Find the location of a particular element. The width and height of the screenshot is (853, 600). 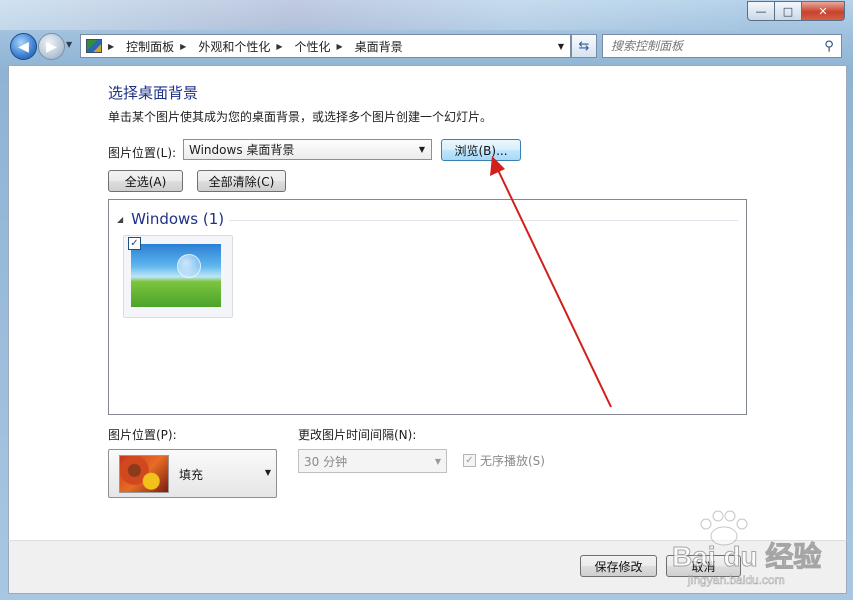

left-arrow-icon: ◀ is located at coordinates (23, 46).